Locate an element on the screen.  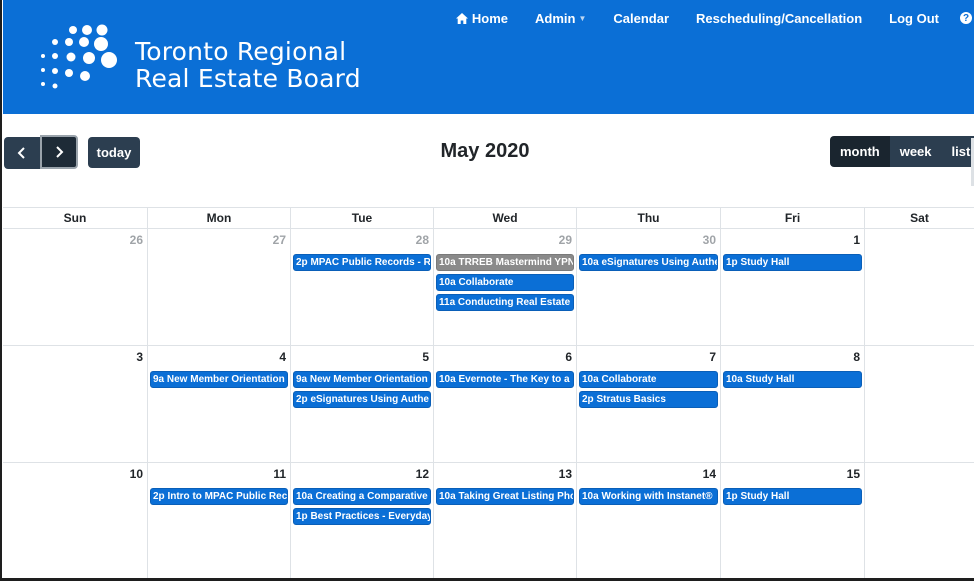
day-cell: 4 9a New Member Orientation is located at coordinates (218, 404).